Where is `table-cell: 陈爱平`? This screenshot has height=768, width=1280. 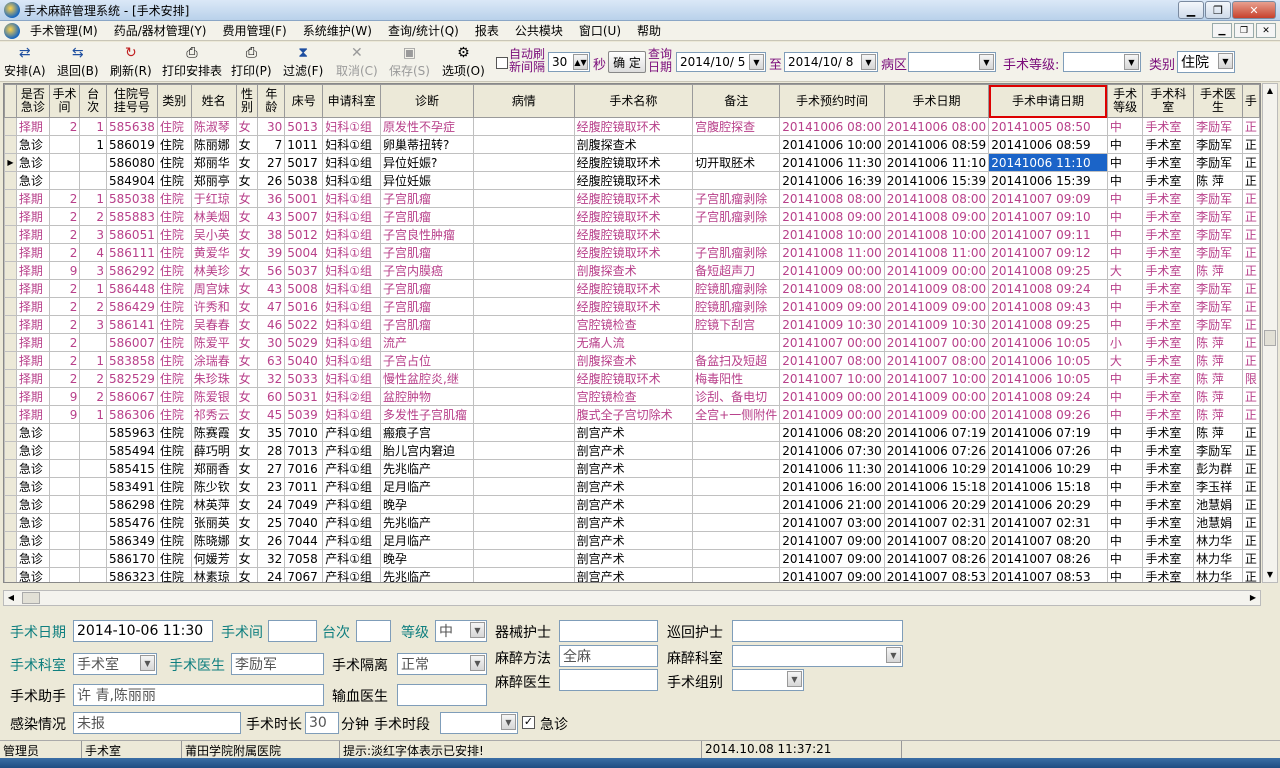 table-cell: 陈爱平 is located at coordinates (213, 342).